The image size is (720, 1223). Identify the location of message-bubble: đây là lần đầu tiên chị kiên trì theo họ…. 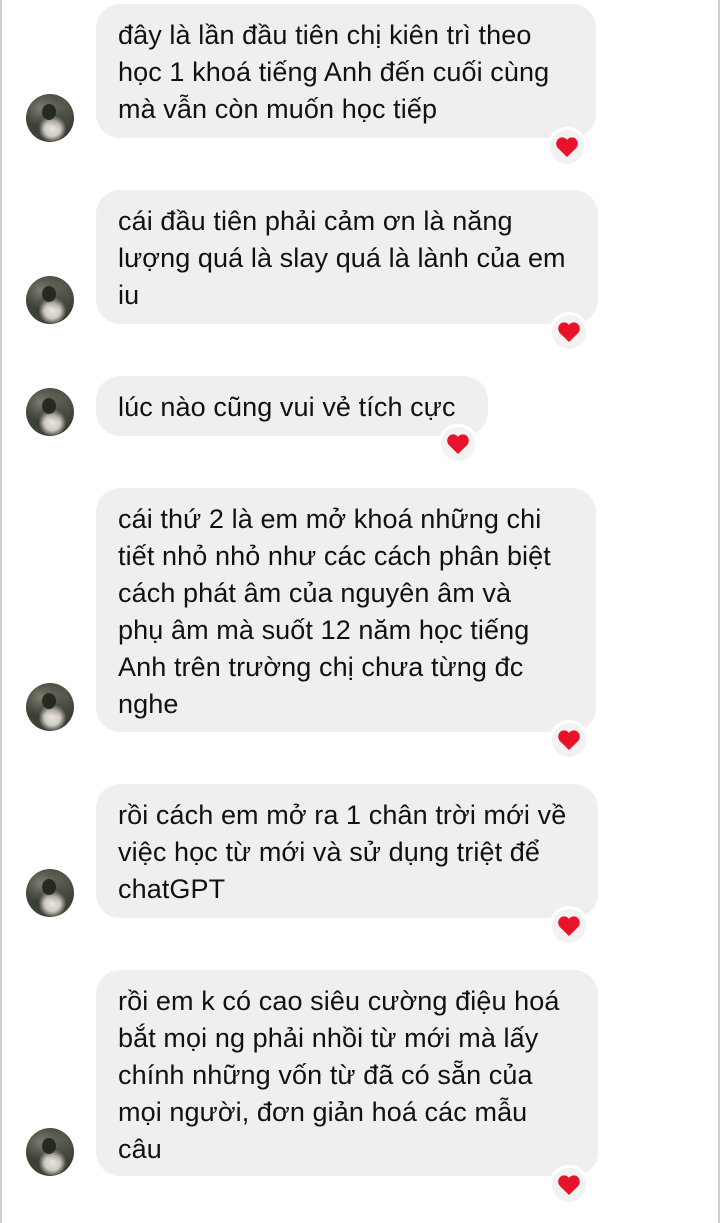
(346, 71).